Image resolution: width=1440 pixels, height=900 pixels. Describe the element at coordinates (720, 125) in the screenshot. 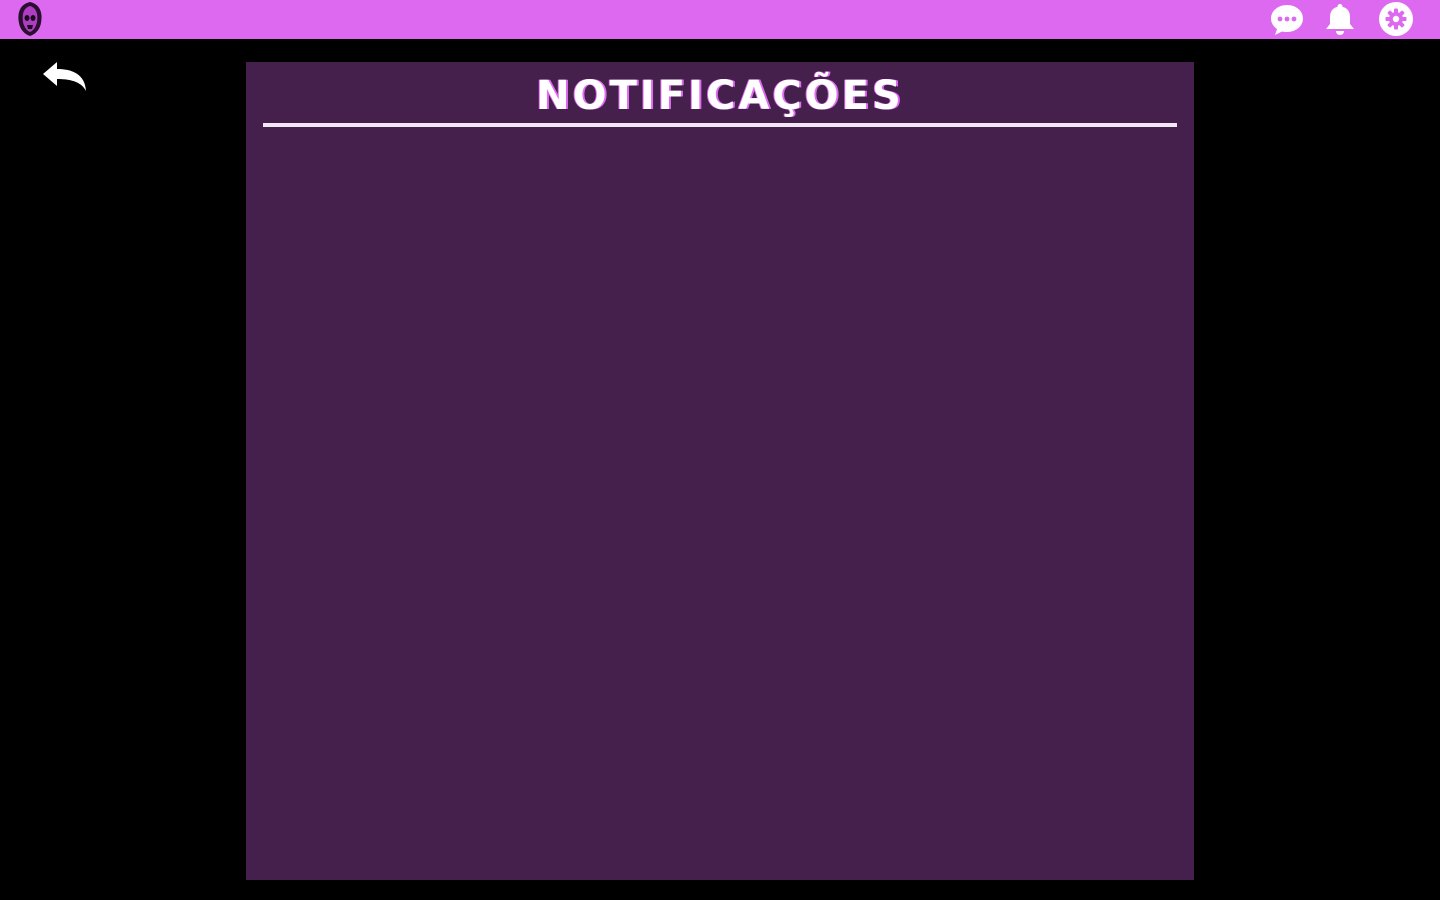

I see `title-divider` at that location.